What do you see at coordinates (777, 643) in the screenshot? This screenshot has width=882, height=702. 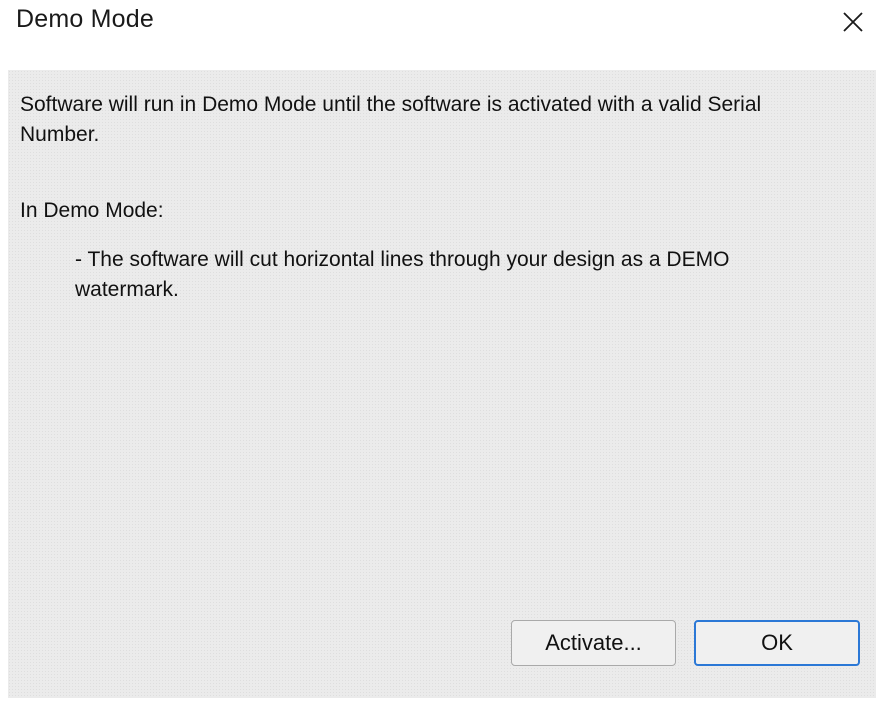 I see `ok-button: OK` at bounding box center [777, 643].